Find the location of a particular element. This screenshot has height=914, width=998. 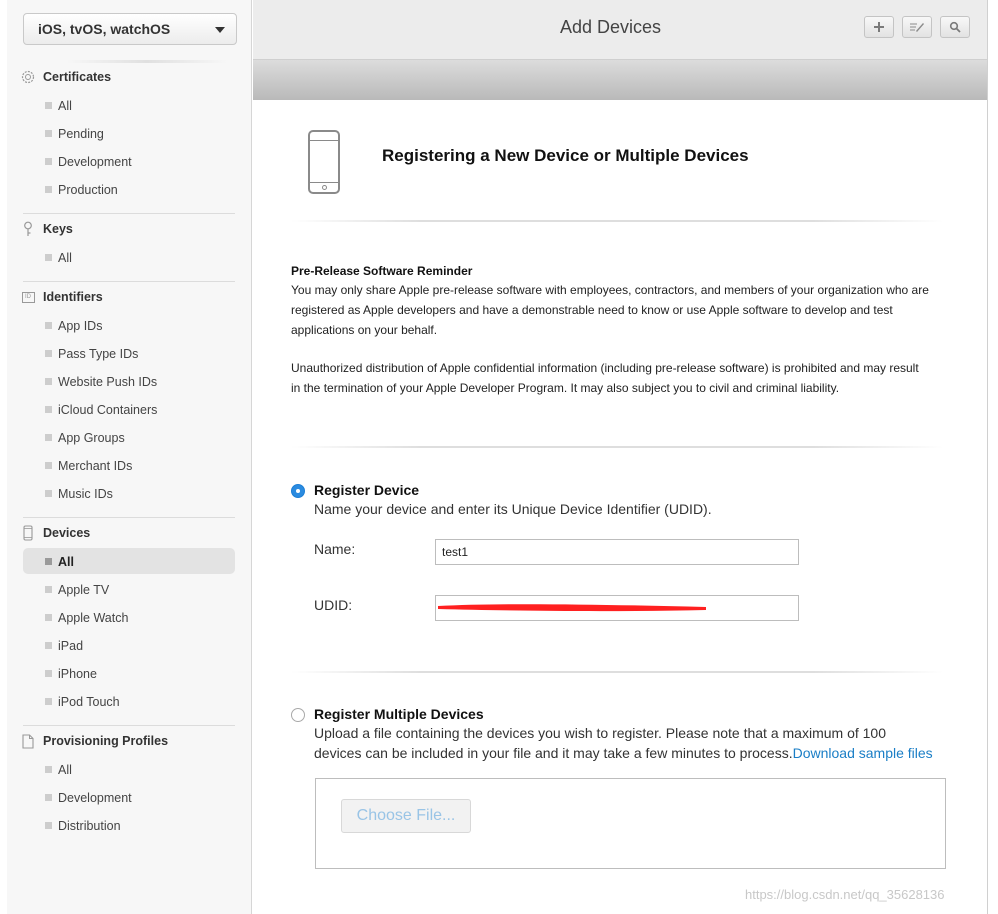

sidebar-item-website-push-ids: Website Push IDs is located at coordinates (129, 381).